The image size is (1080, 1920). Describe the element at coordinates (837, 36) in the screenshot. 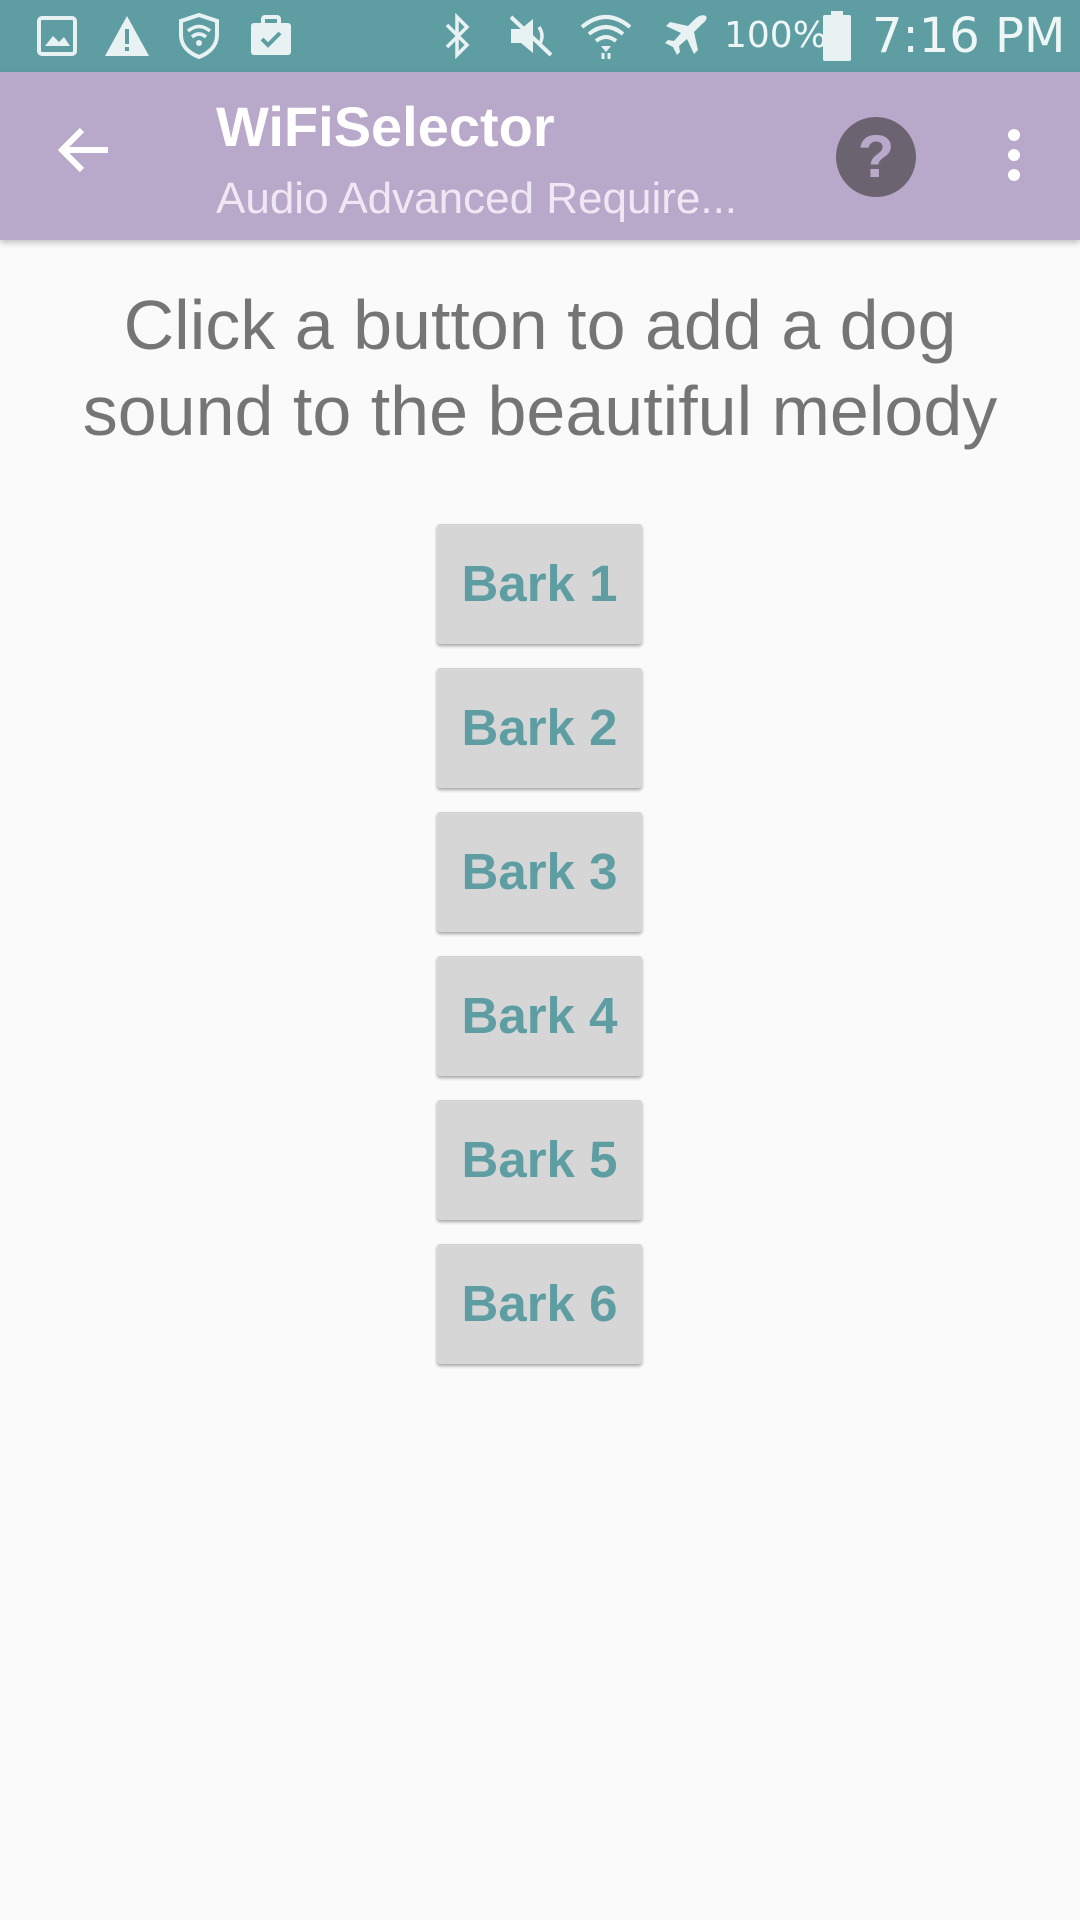

I see `battery-icon` at that location.